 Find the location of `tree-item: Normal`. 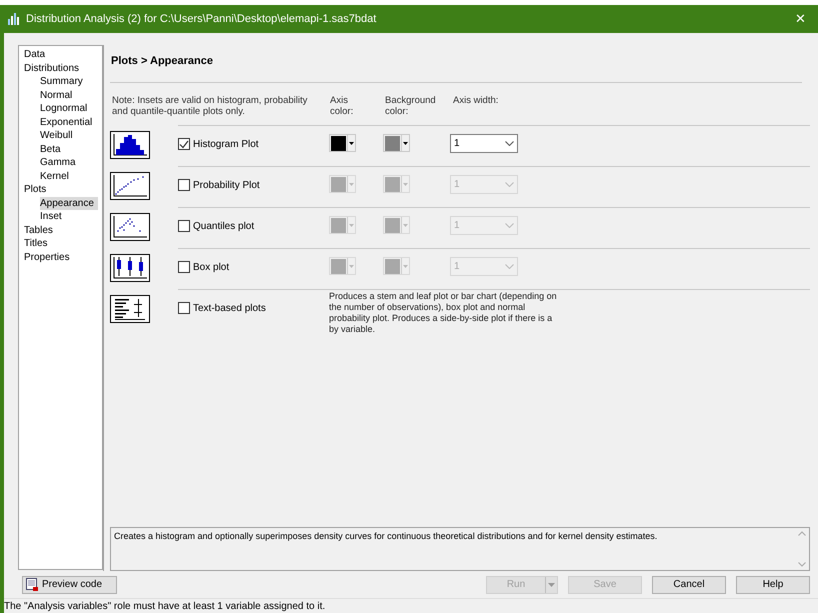

tree-item: Normal is located at coordinates (58, 95).